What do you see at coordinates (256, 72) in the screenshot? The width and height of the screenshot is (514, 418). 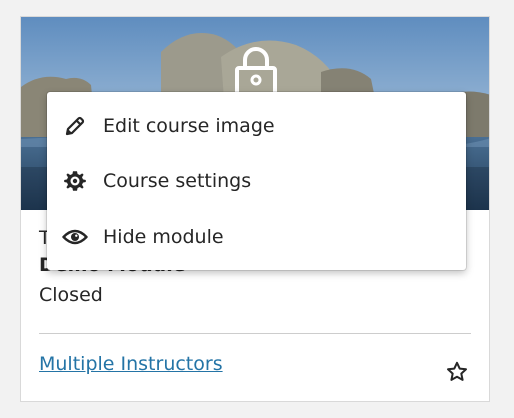 I see `lock-icon` at bounding box center [256, 72].